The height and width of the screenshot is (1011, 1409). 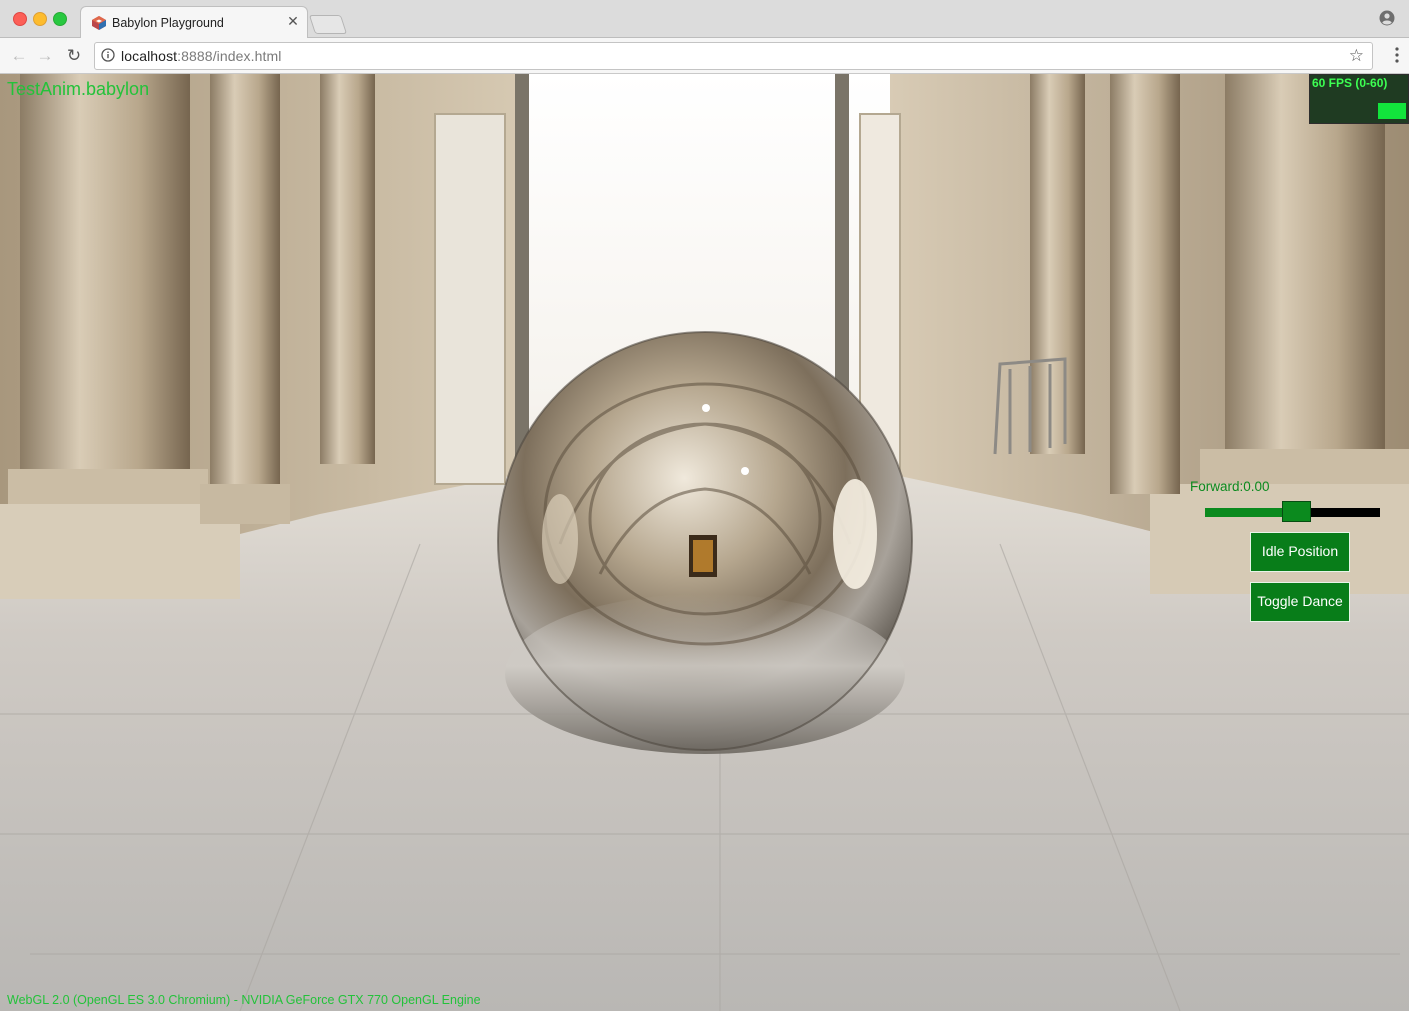 I want to click on browser-menu-icon, so click(x=1397, y=55).